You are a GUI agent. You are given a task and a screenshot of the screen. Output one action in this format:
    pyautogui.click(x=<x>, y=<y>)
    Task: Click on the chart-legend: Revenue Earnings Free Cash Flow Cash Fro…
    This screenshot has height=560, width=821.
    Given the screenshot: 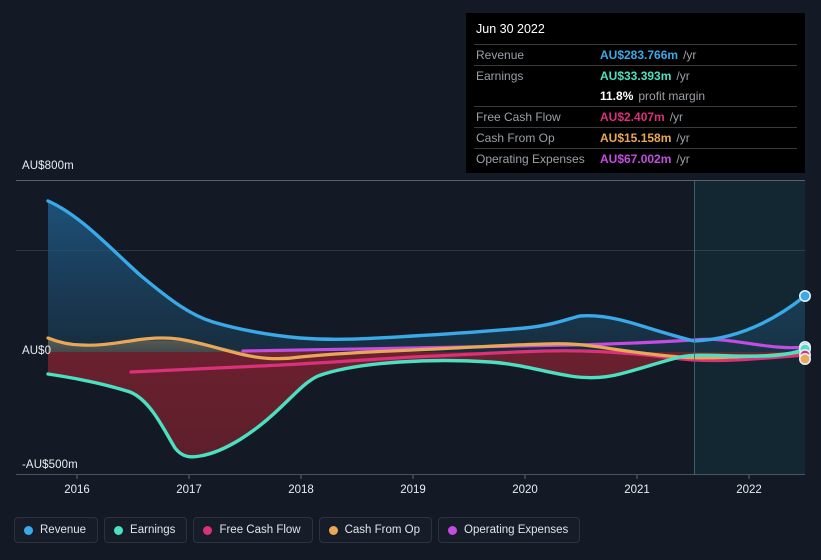 What is the action you would take?
    pyautogui.click(x=297, y=530)
    